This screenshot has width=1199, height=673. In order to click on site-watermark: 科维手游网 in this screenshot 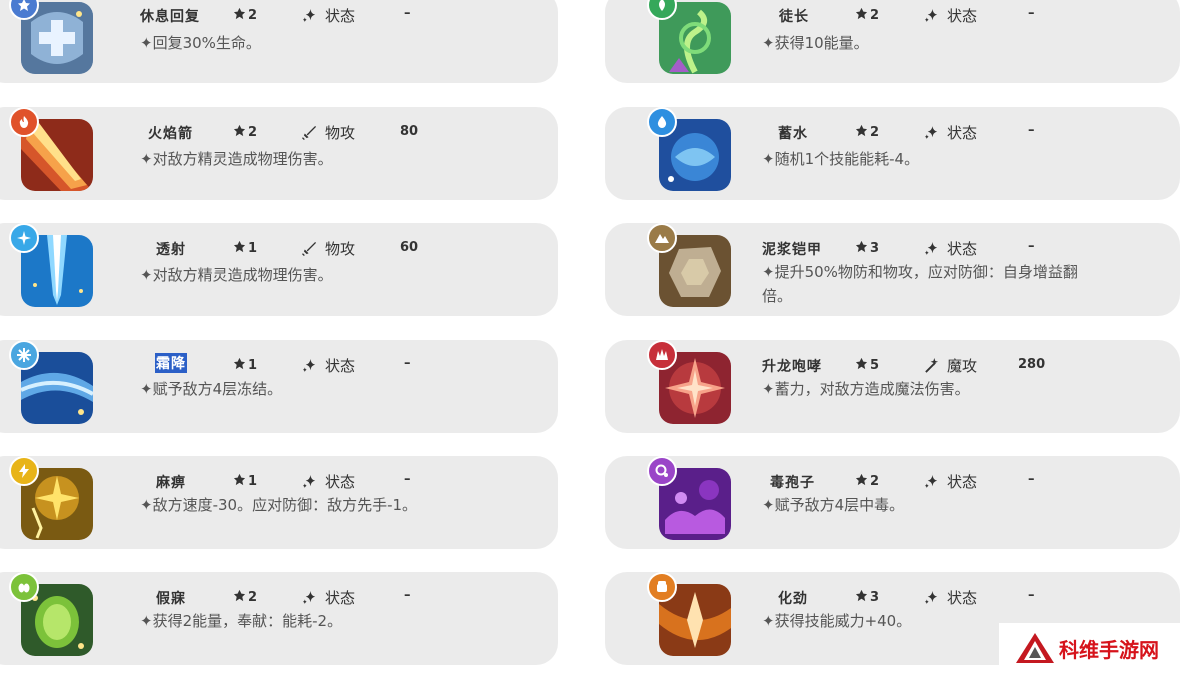, I will do `click(1099, 648)`.